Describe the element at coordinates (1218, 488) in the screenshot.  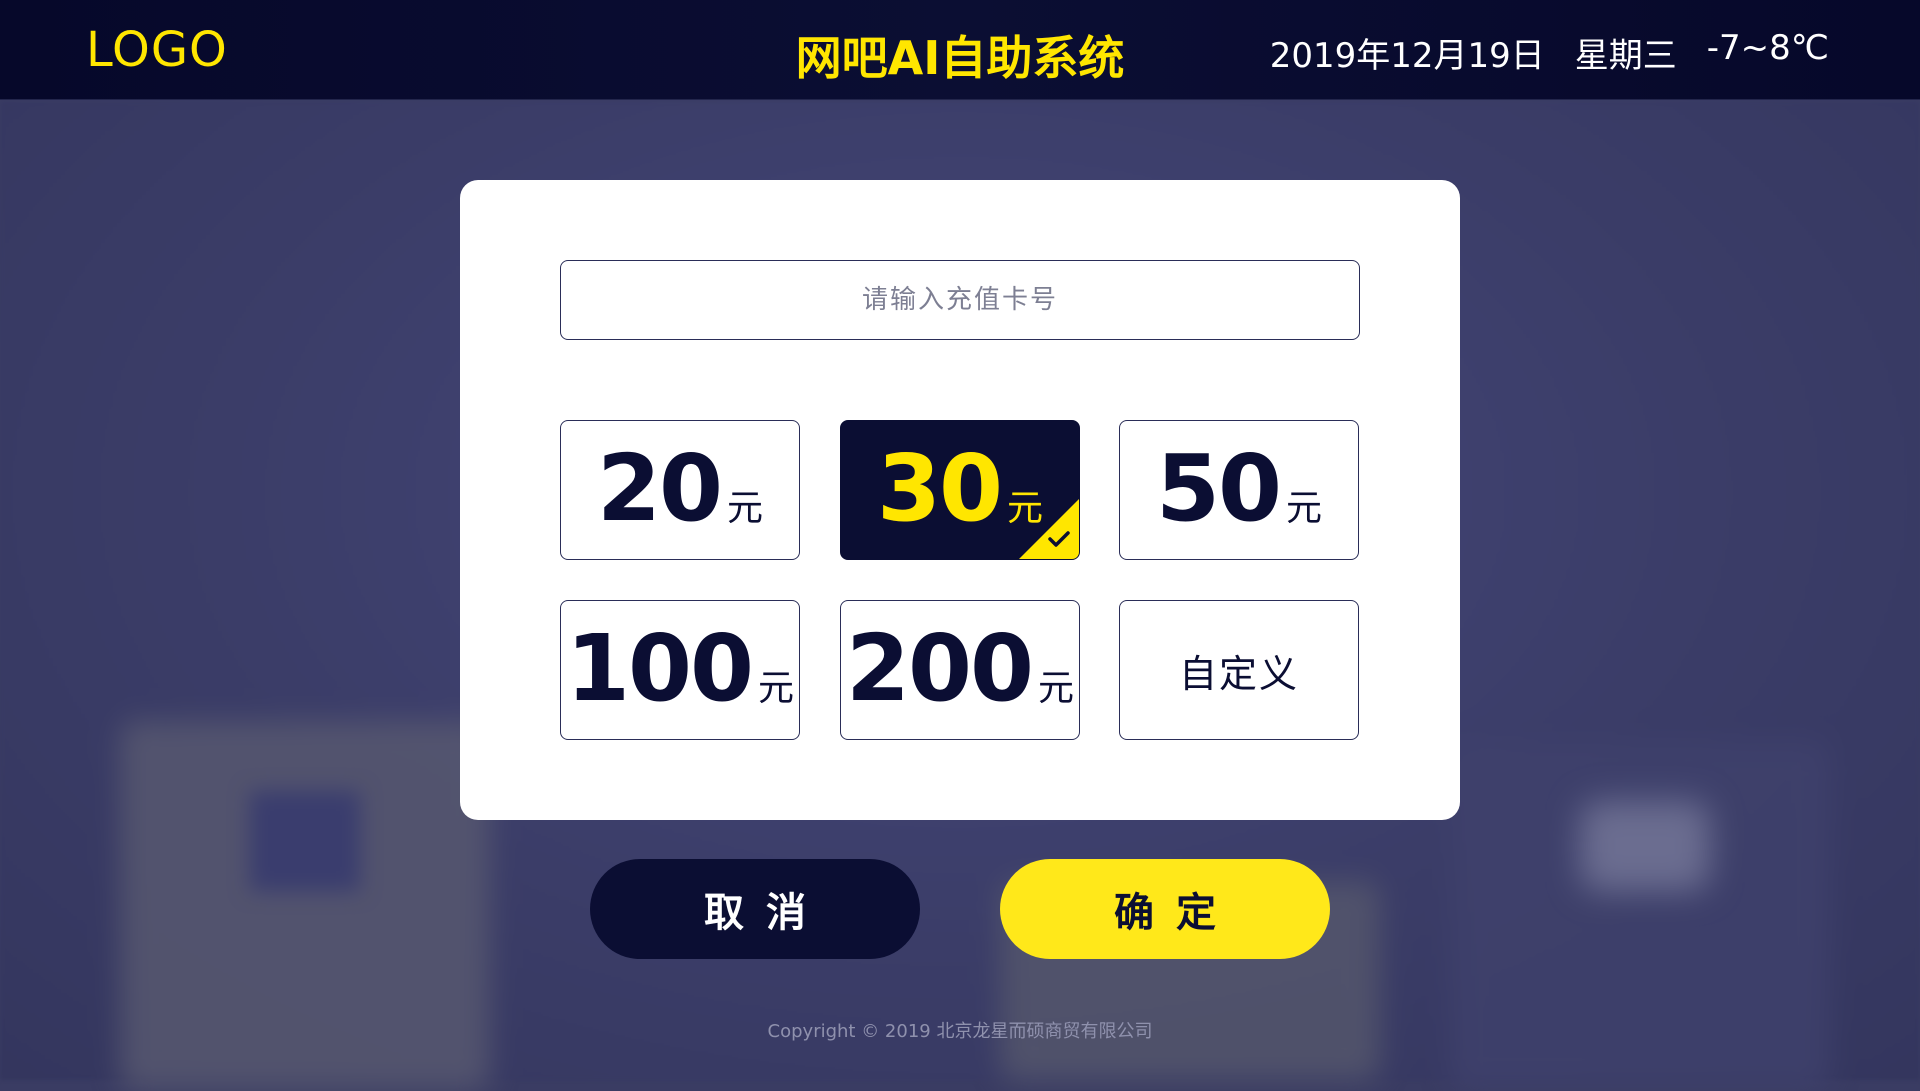
I see `amount-value: 50` at that location.